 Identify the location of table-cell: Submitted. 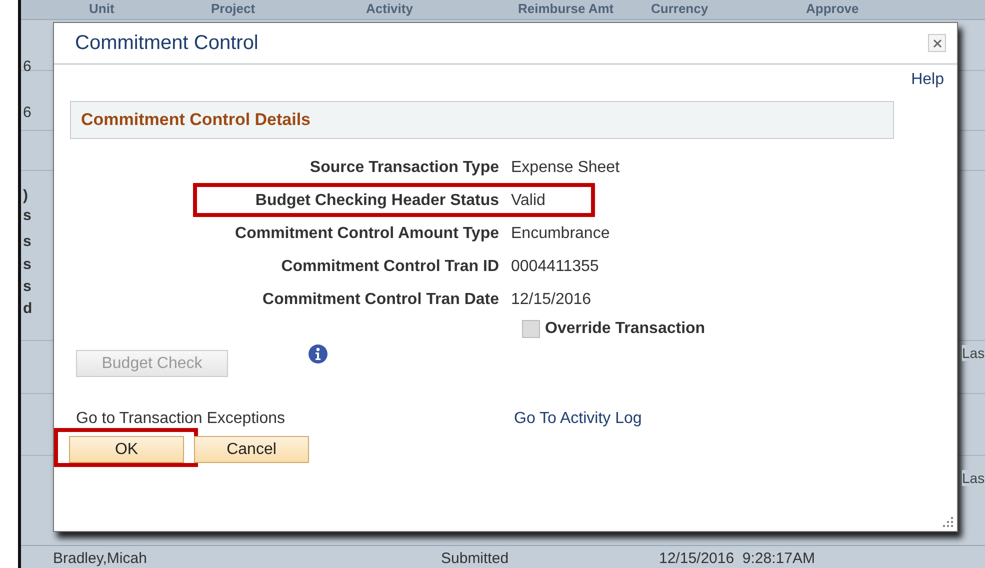
(475, 558).